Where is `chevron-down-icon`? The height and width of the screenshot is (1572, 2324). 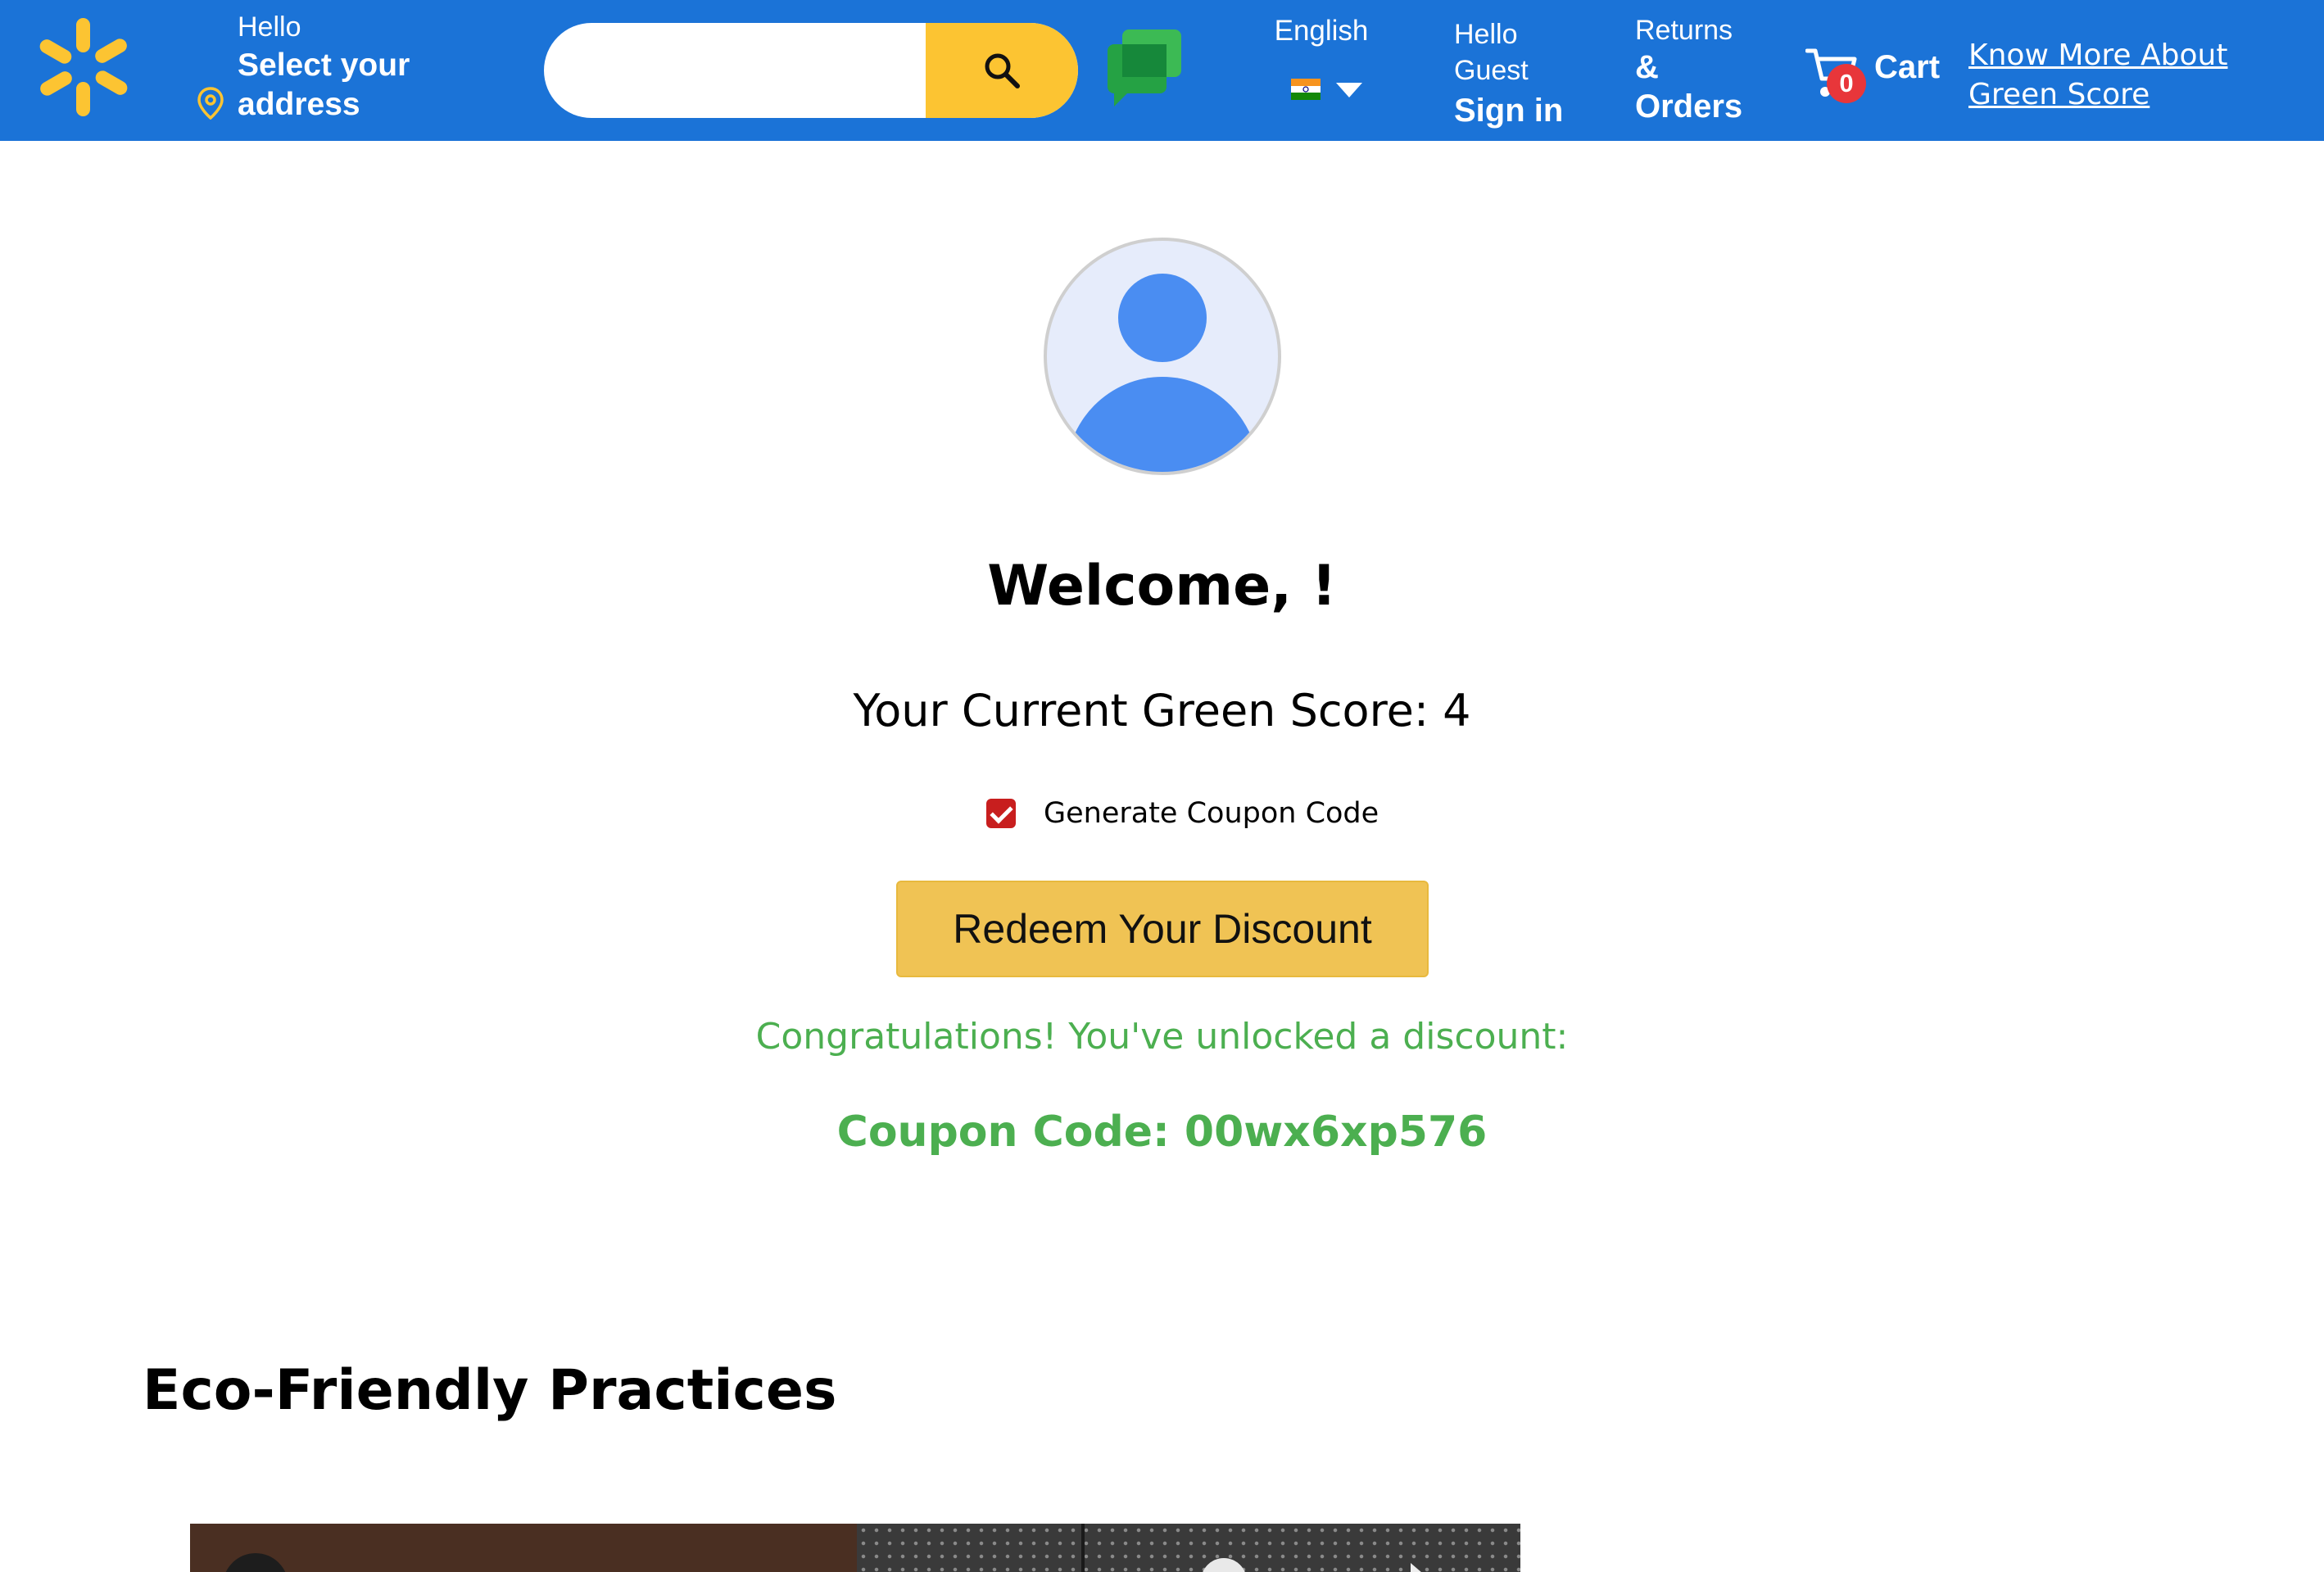 chevron-down-icon is located at coordinates (1349, 90).